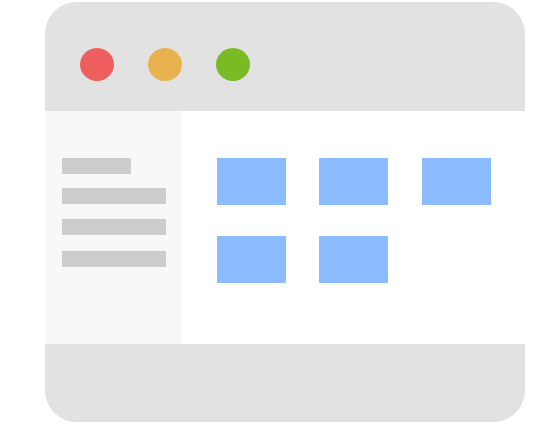 Image resolution: width=536 pixels, height=437 pixels. Describe the element at coordinates (96, 166) in the screenshot. I see `sidebar-heading-placeholder` at that location.